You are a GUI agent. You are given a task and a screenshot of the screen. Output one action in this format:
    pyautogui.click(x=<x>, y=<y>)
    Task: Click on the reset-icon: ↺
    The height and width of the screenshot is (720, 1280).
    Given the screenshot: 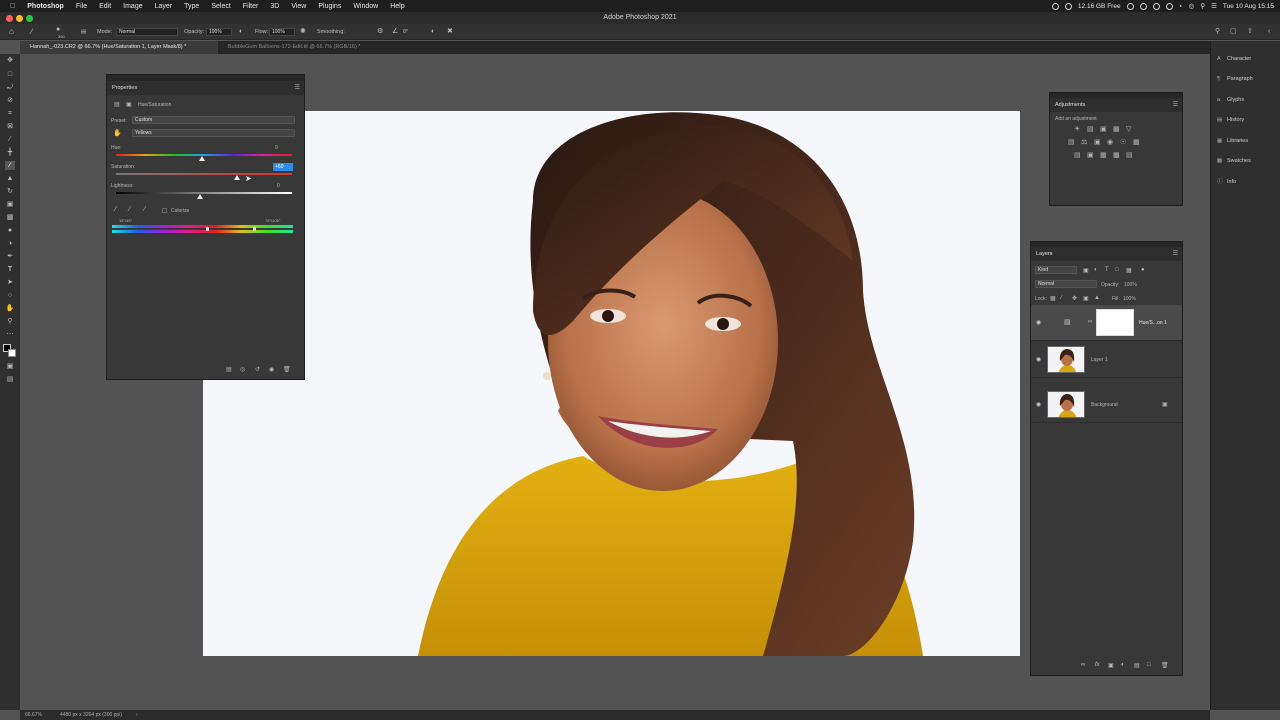 What is the action you would take?
    pyautogui.click(x=257, y=369)
    